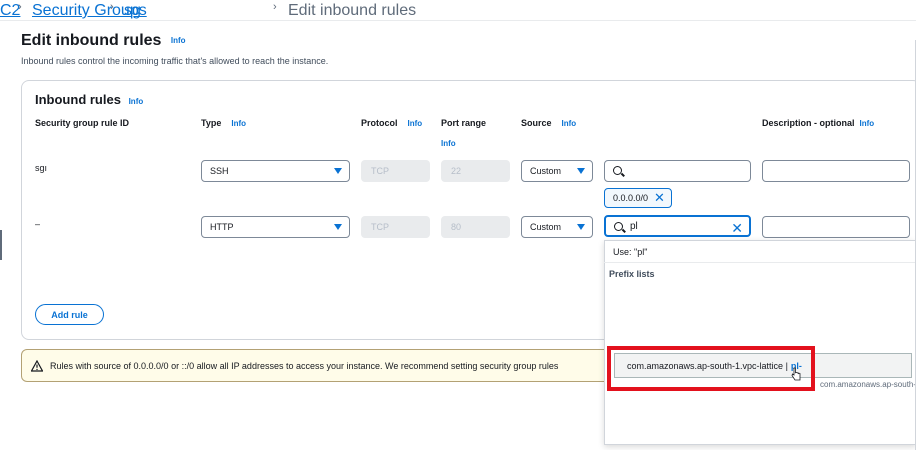  I want to click on port-info-wrap: Info, so click(448, 143).